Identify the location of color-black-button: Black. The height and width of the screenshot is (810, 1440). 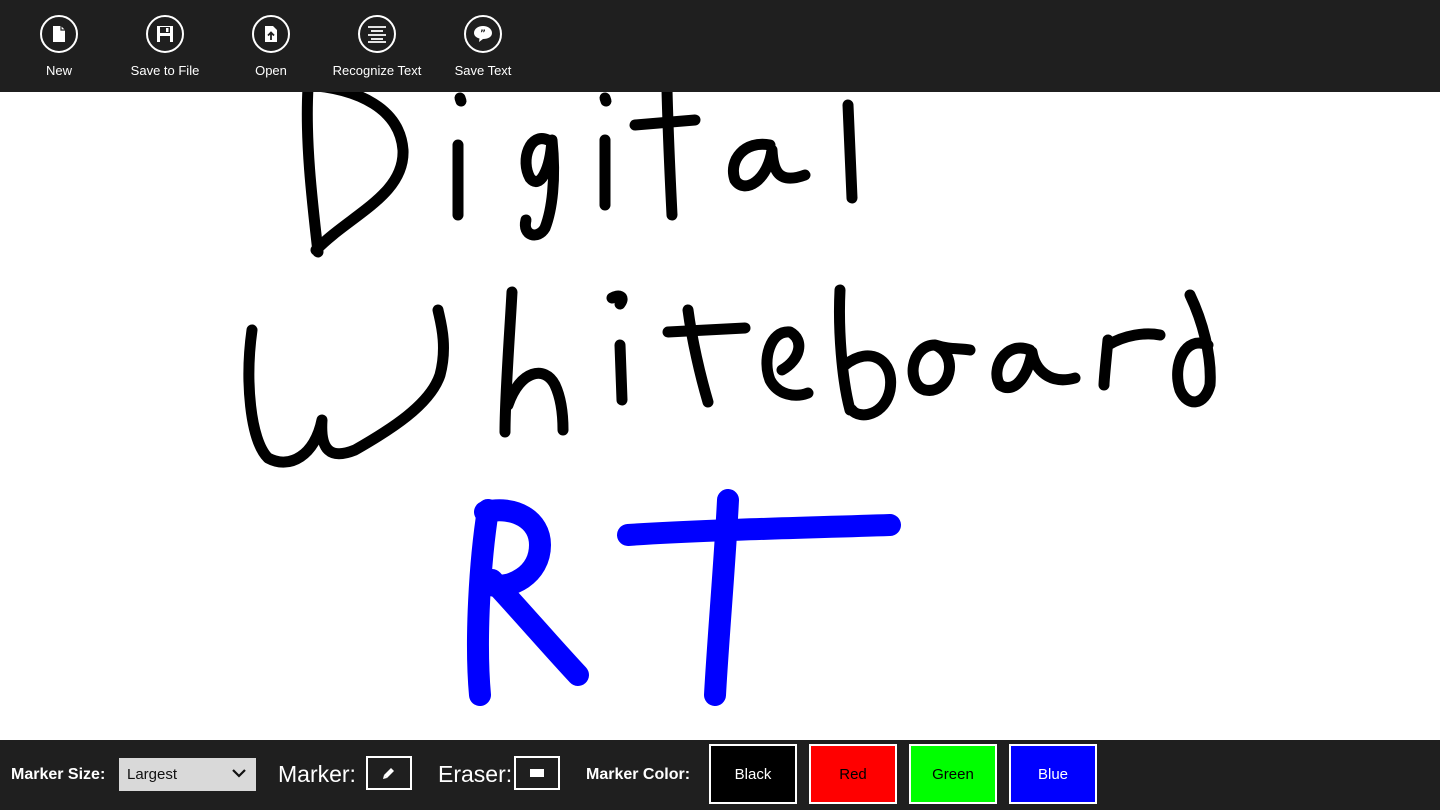
(753, 774).